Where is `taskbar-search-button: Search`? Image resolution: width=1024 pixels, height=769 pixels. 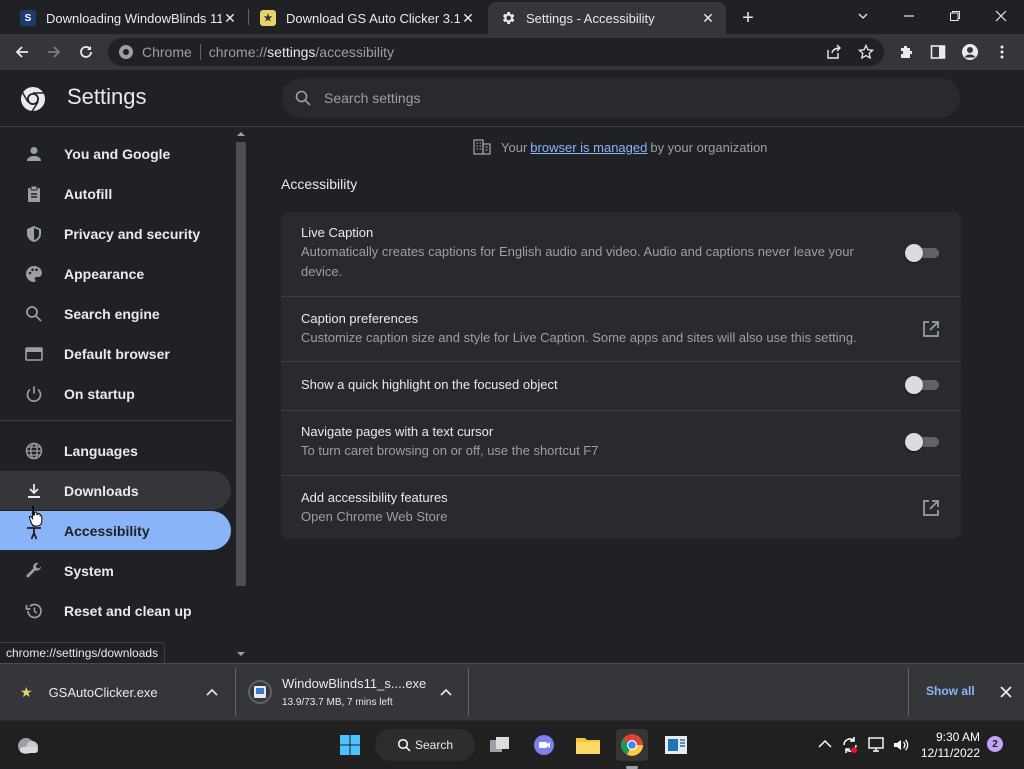 taskbar-search-button: Search is located at coordinates (425, 745).